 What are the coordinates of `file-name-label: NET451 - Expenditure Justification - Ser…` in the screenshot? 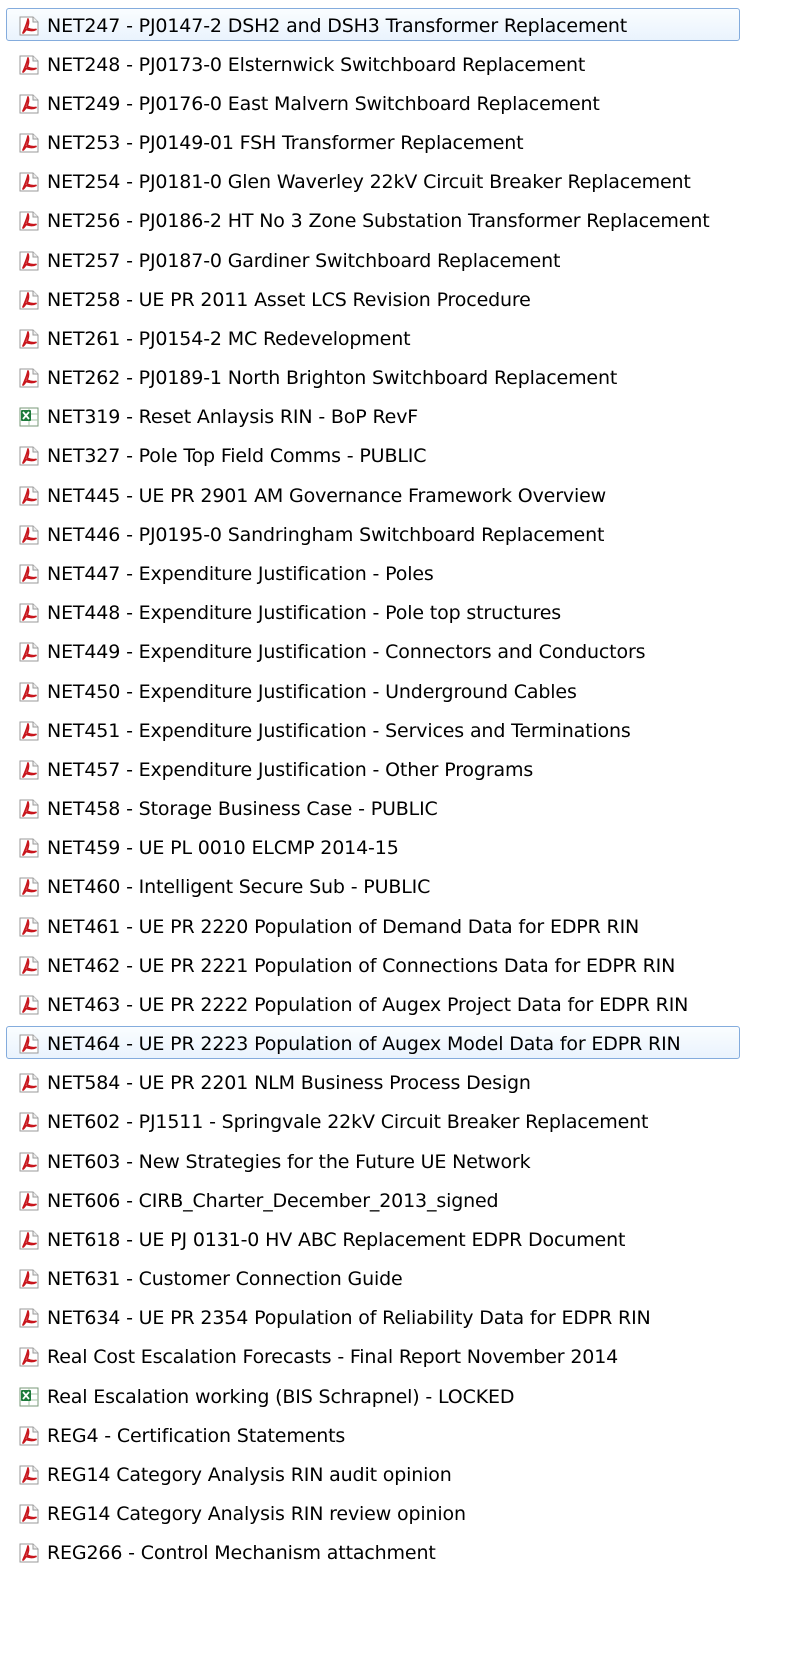 It's located at (339, 730).